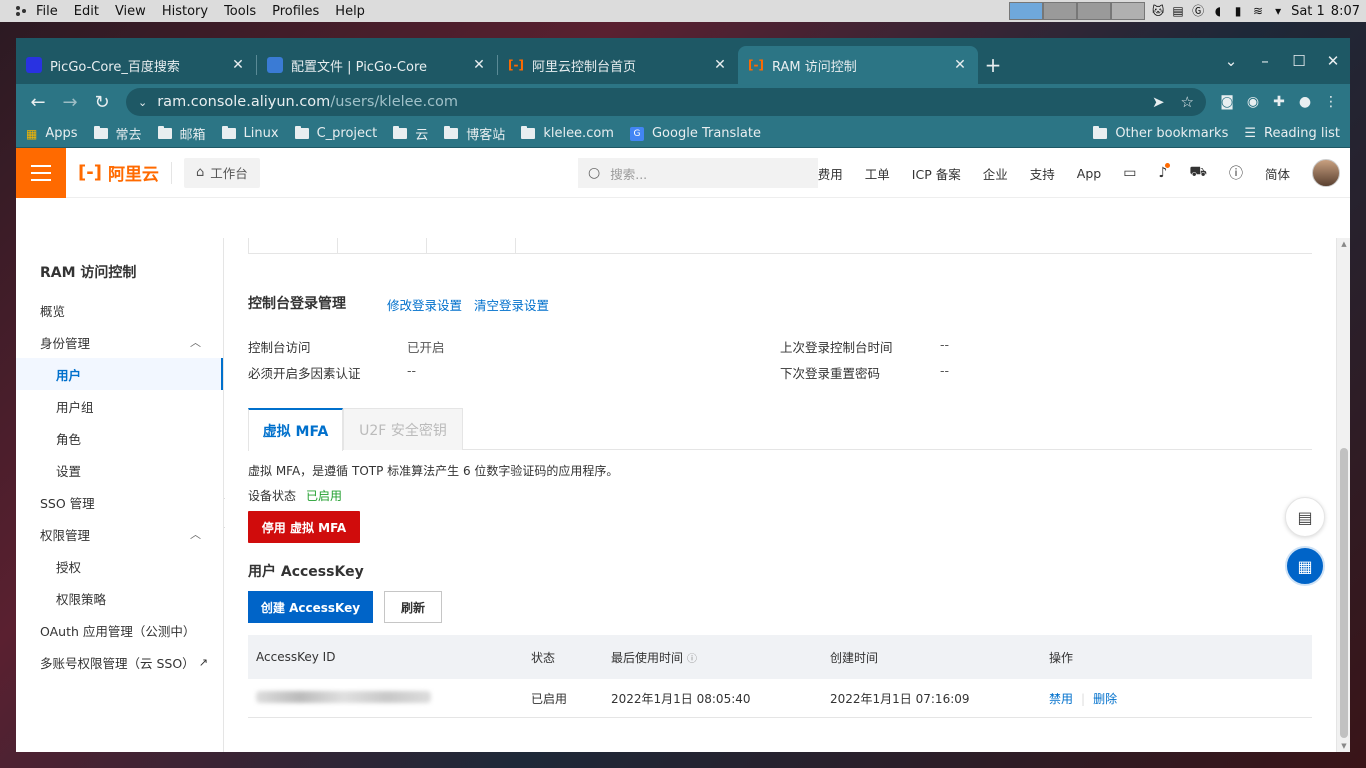 The width and height of the screenshot is (1366, 768). What do you see at coordinates (1292, 133) in the screenshot?
I see `reading-list: ☰ Reading list` at bounding box center [1292, 133].